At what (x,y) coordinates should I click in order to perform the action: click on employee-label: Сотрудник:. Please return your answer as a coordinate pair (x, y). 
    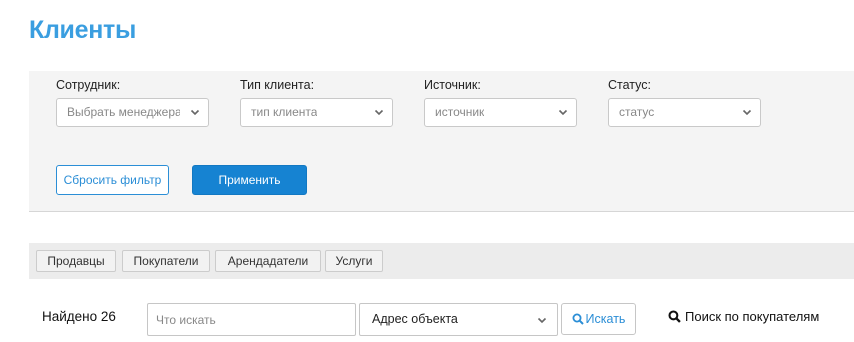
    Looking at the image, I should click on (88, 85).